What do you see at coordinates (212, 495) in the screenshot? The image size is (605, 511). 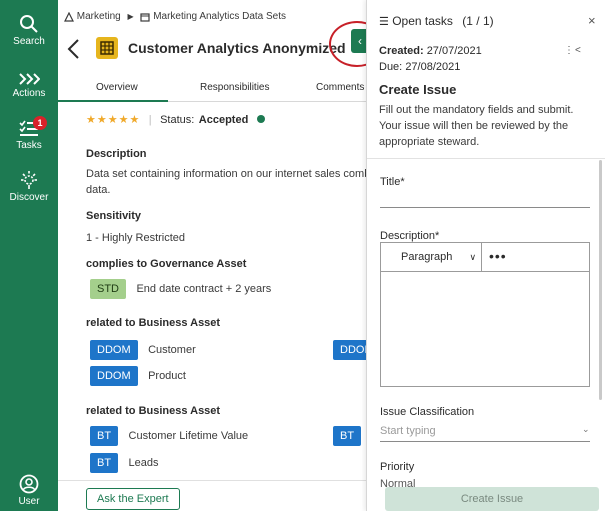 I see `bottom-bar: Ask the Expert` at bounding box center [212, 495].